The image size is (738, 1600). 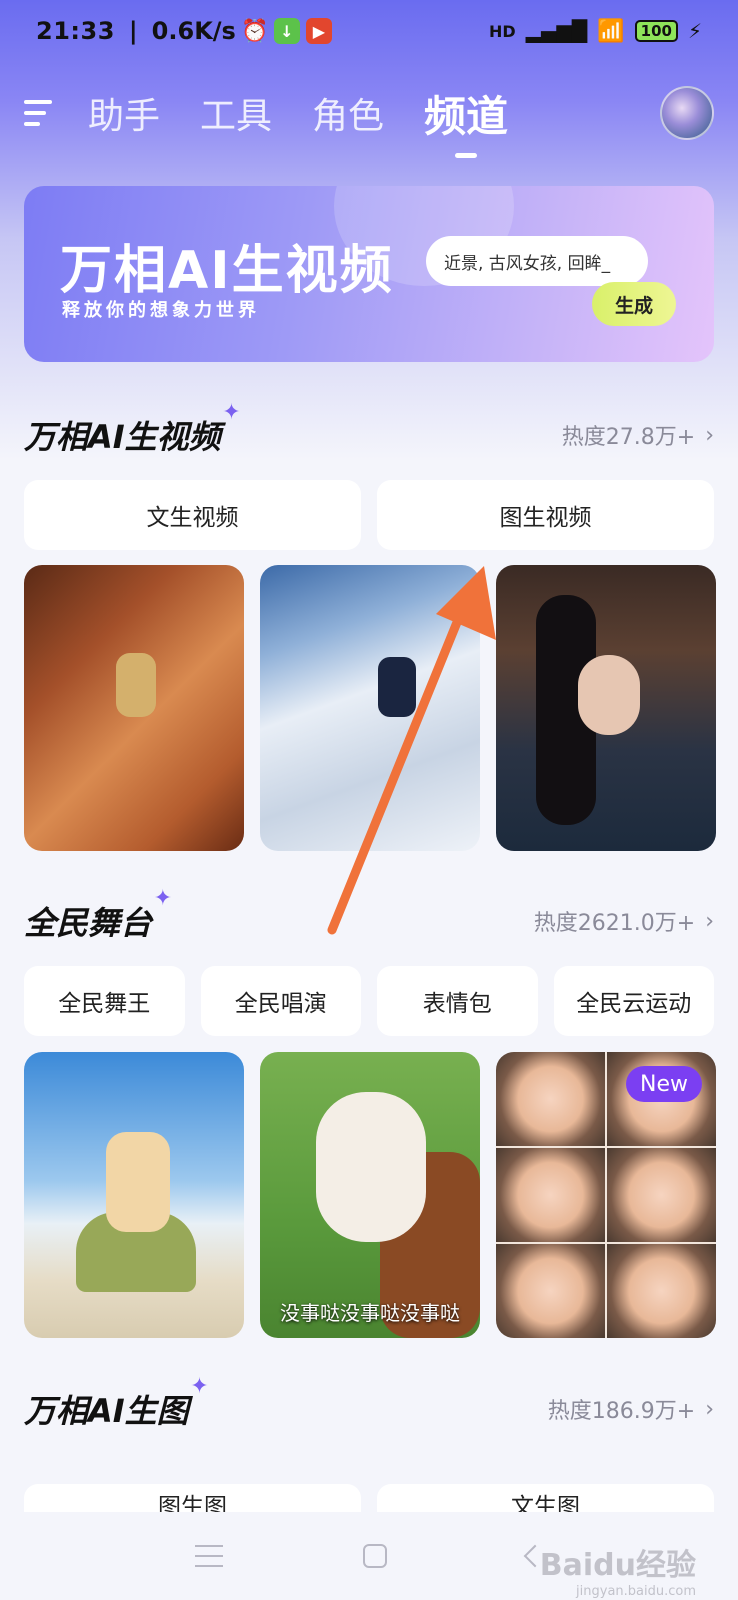 I want to click on generate-button: 生成, so click(x=634, y=304).